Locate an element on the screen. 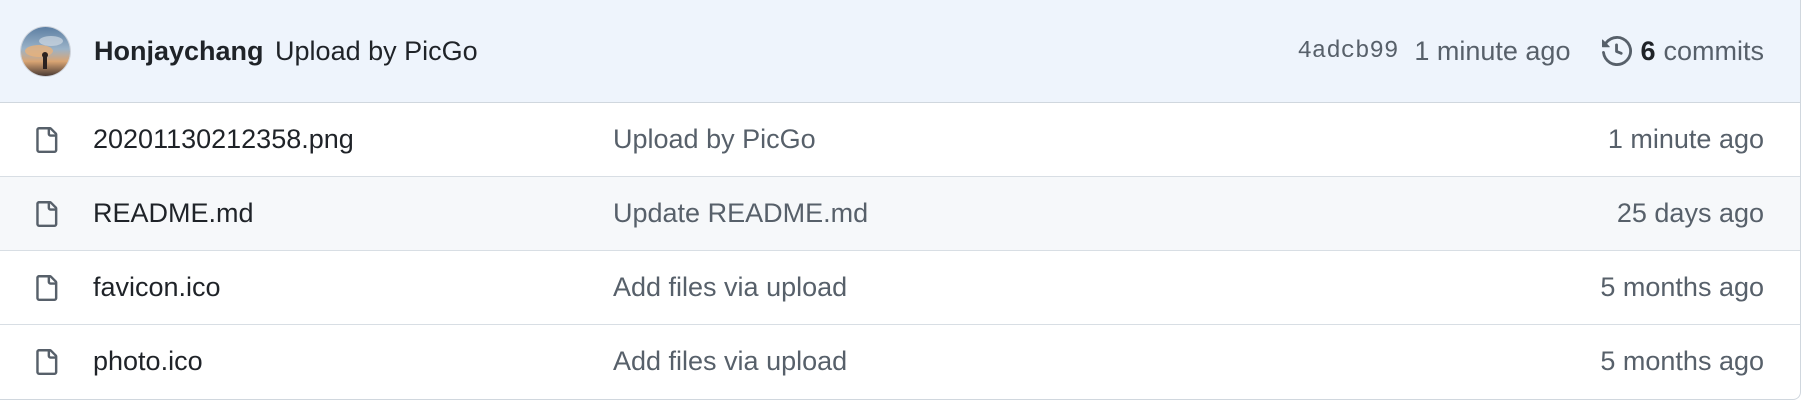 The width and height of the screenshot is (1804, 404). commit-meta: 4adcb99 1 minute ago 6 commits is located at coordinates (1531, 51).